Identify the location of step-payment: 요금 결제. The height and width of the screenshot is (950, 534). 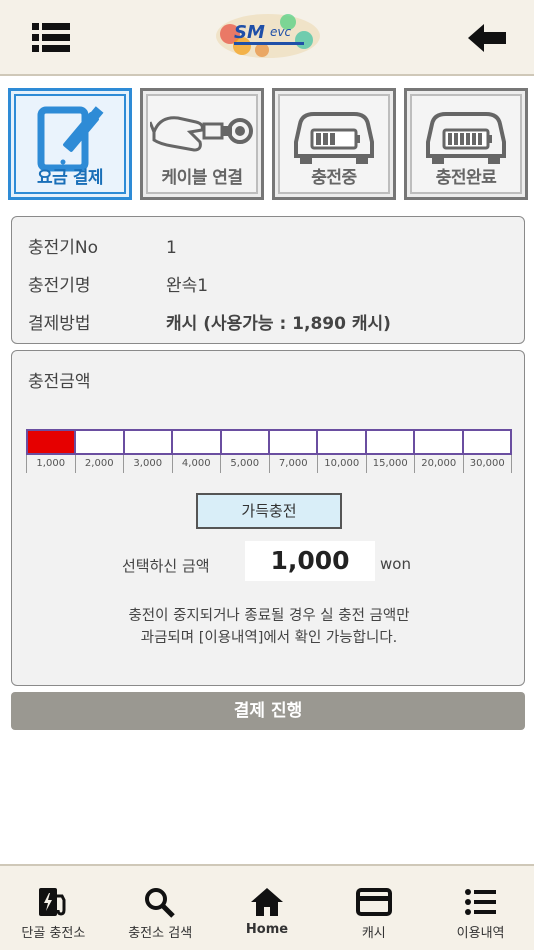
(70, 144).